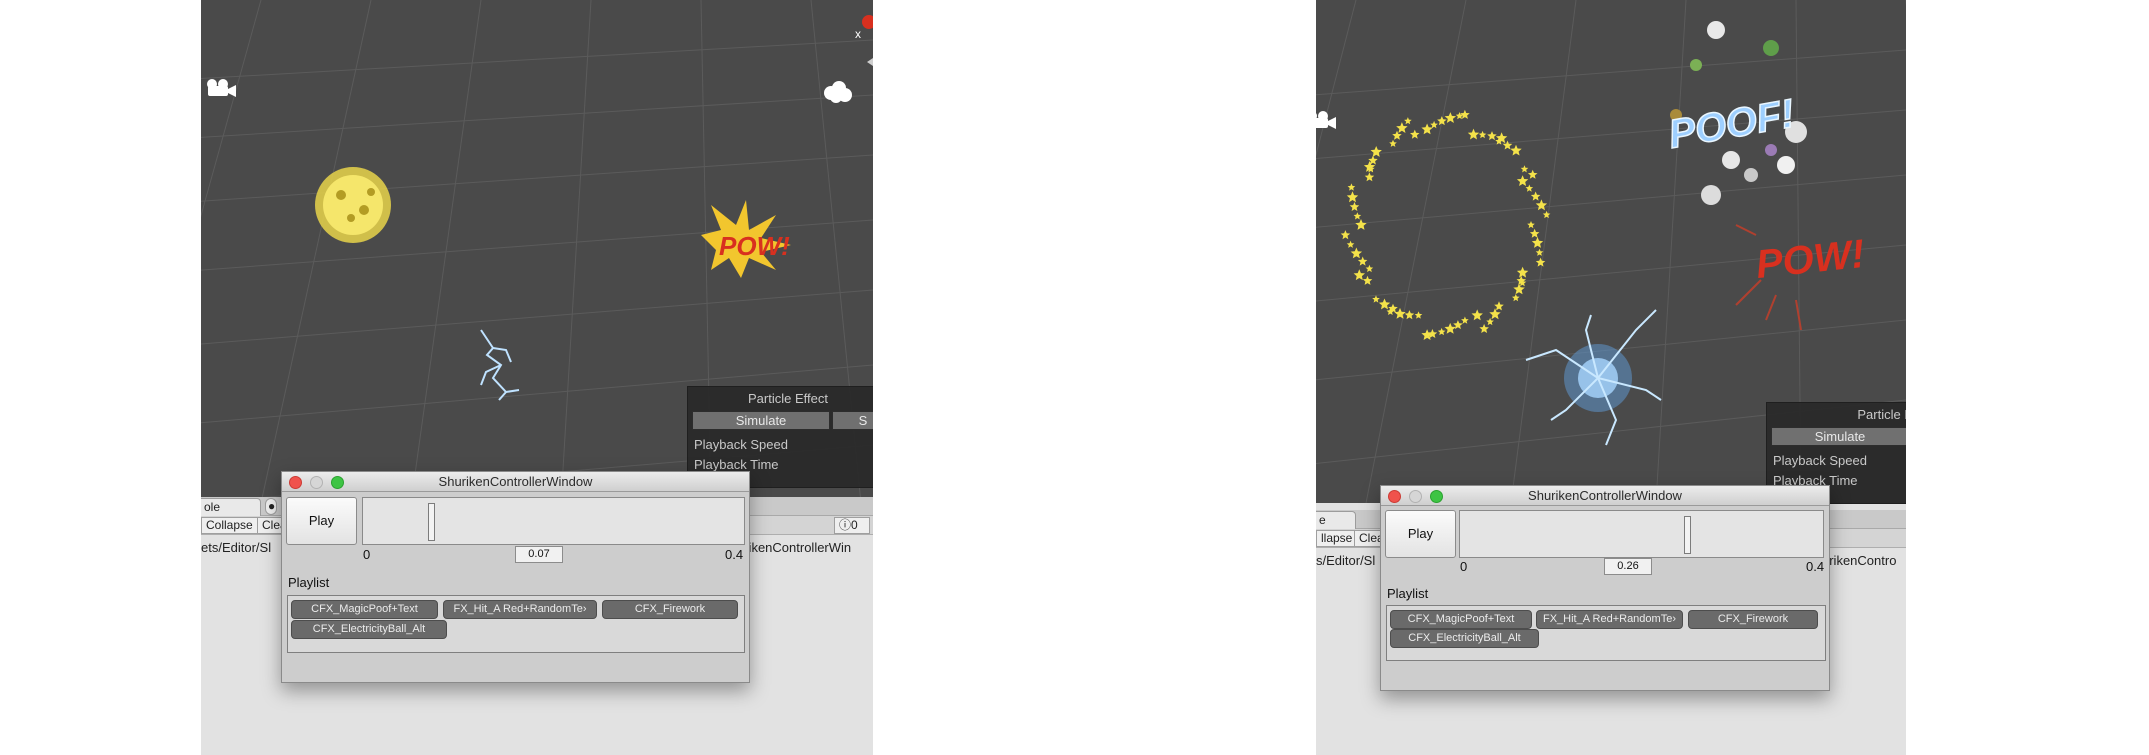 This screenshot has width=2149, height=755. What do you see at coordinates (1628, 566) in the screenshot?
I see `time-value-field: 0.26` at bounding box center [1628, 566].